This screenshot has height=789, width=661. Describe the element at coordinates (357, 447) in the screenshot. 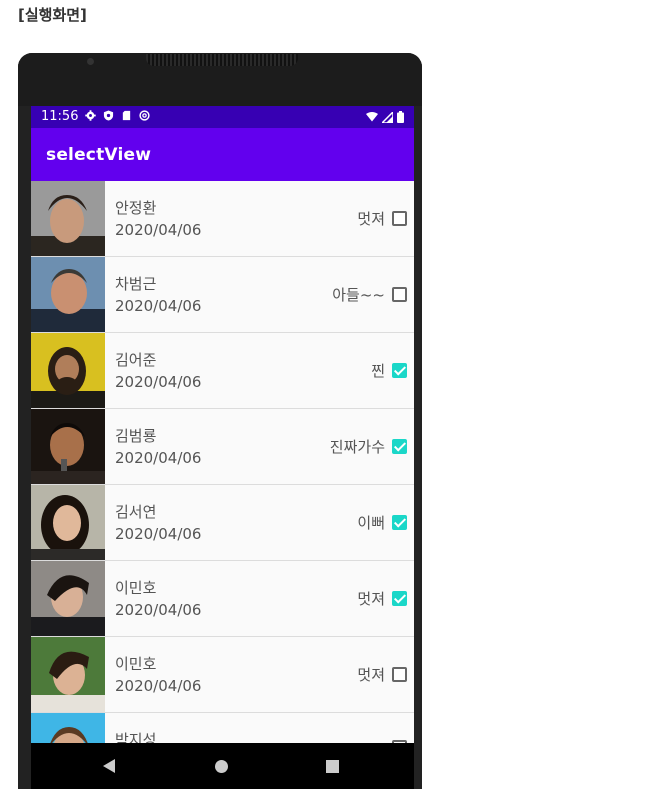

I see `item-comment: 진짜가수` at that location.